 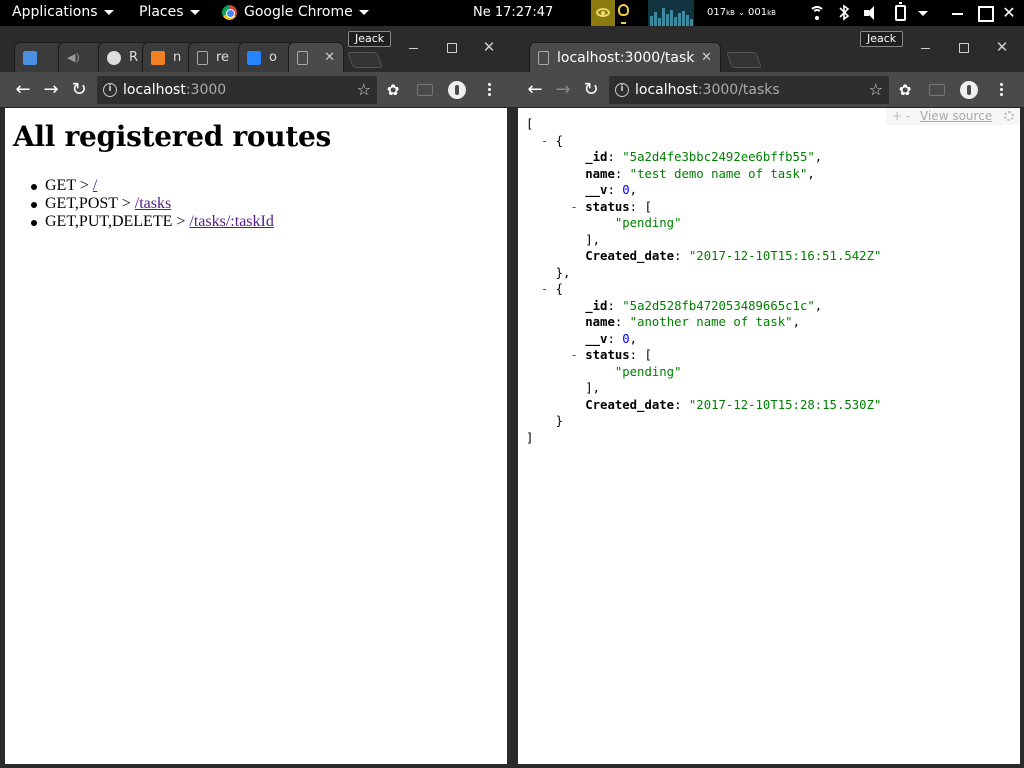 I want to click on url-text: localhost:3000, so click(x=175, y=90).